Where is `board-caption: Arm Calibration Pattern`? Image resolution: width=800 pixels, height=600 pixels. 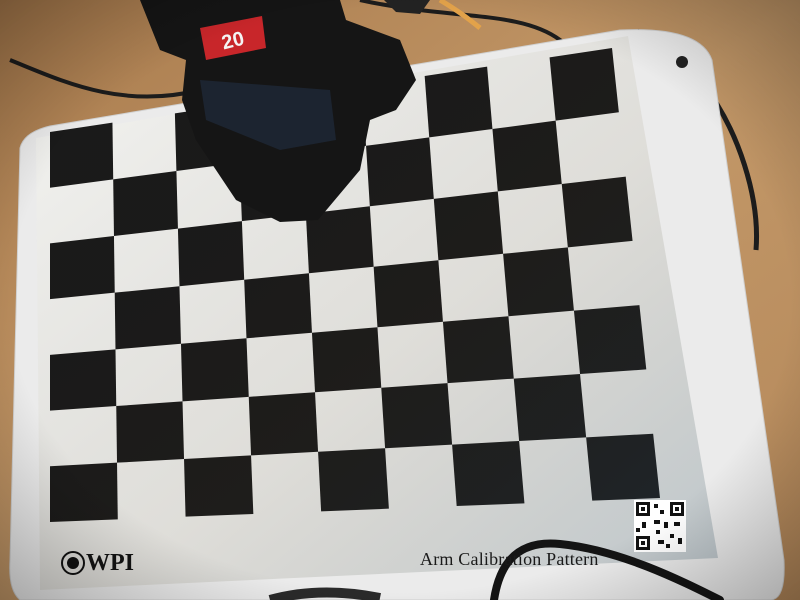
board-caption: Arm Calibration Pattern is located at coordinates (509, 559).